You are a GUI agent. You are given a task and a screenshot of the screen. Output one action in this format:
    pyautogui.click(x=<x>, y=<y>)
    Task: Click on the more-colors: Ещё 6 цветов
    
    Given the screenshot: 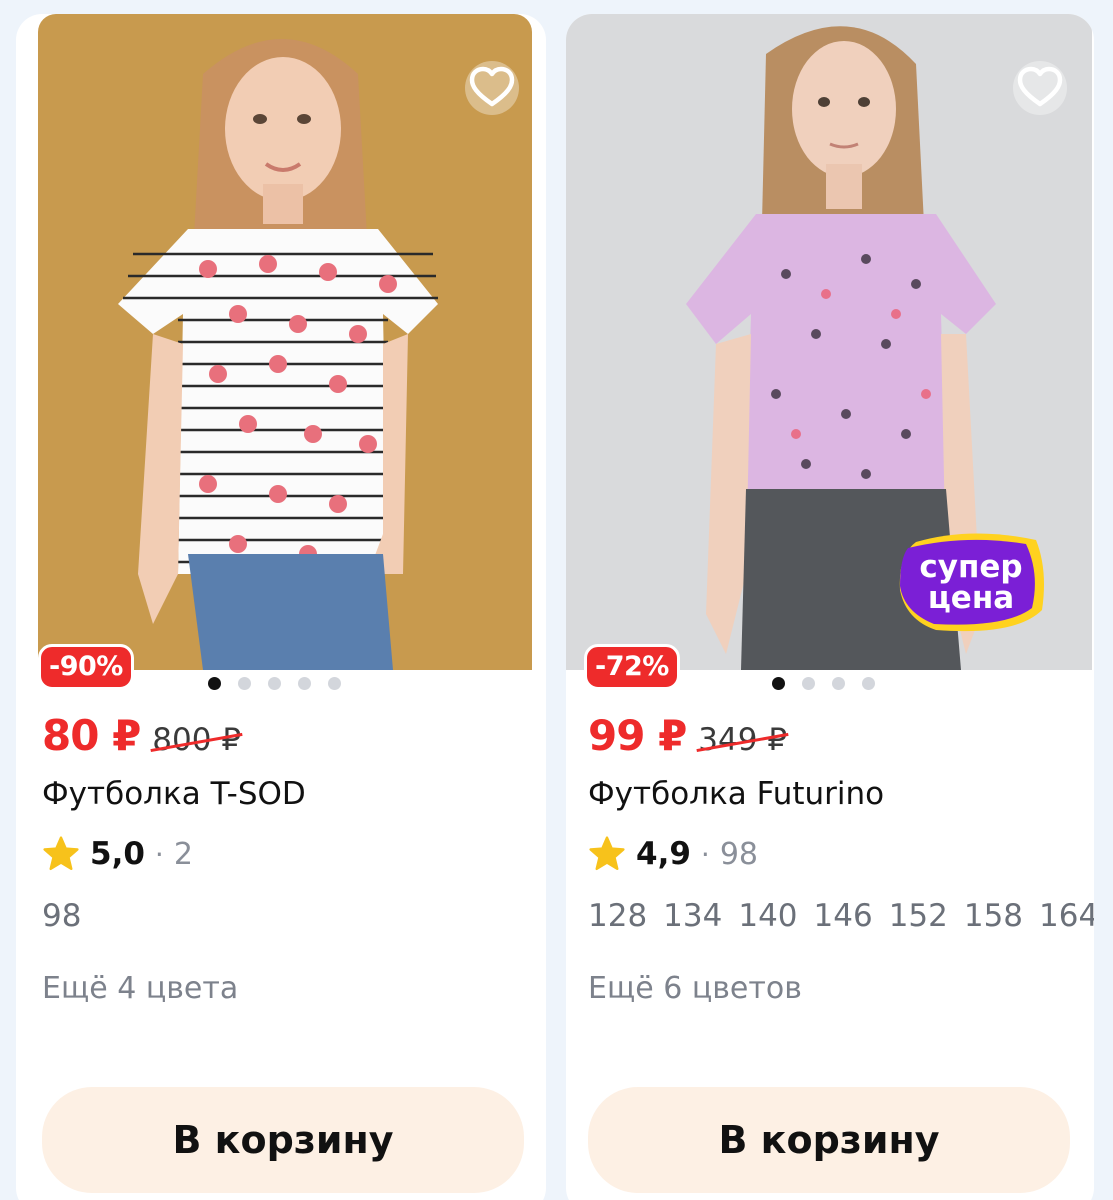 What is the action you would take?
    pyautogui.click(x=695, y=988)
    